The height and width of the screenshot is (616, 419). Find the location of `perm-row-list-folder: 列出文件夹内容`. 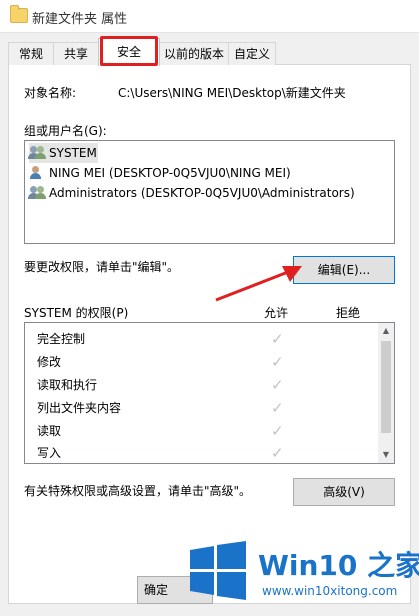

perm-row-list-folder: 列出文件夹内容 is located at coordinates (79, 408).